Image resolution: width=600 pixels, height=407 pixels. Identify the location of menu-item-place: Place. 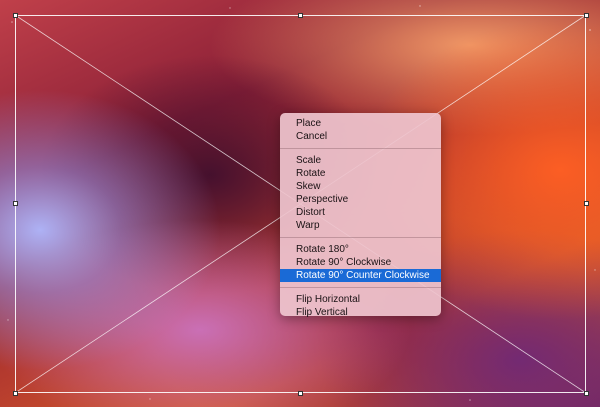
(360, 123).